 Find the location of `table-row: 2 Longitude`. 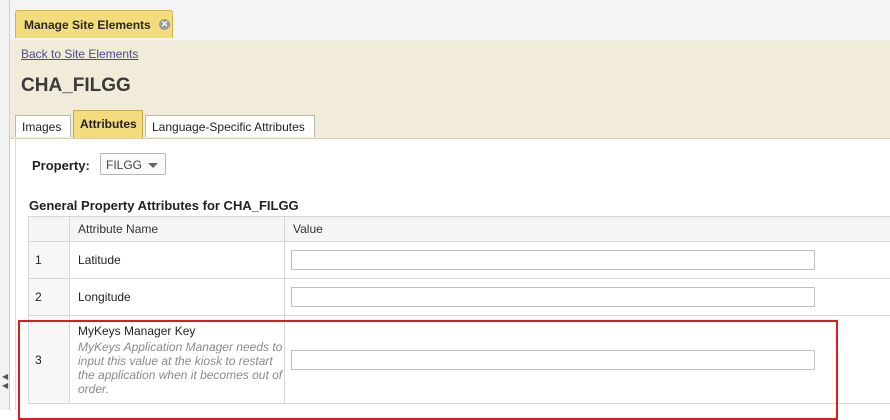

table-row: 2 Longitude is located at coordinates (459, 297).